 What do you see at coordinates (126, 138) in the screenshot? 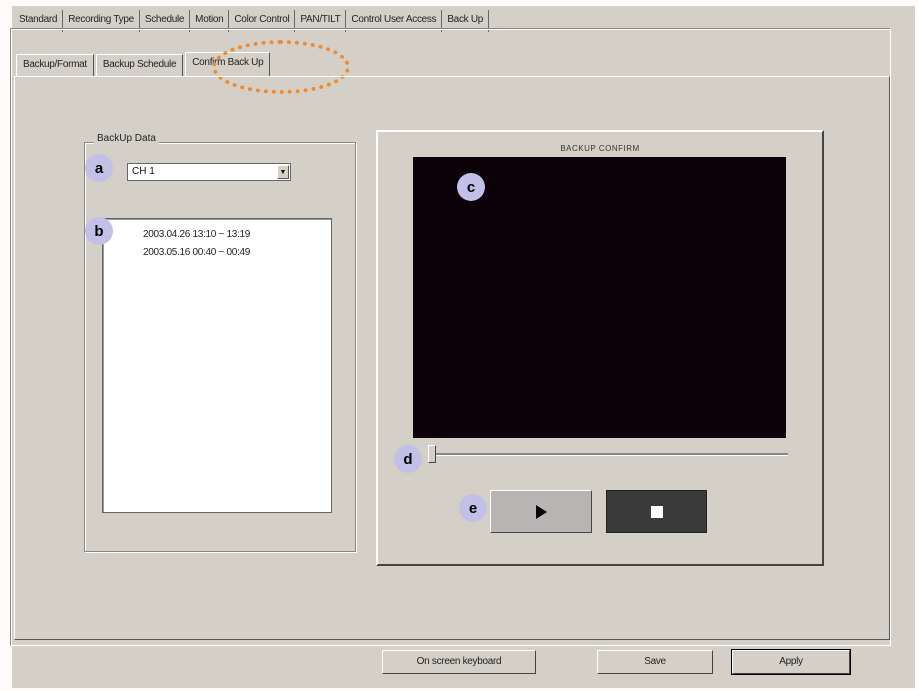
I see `backup-data-title: BackUp Data` at bounding box center [126, 138].